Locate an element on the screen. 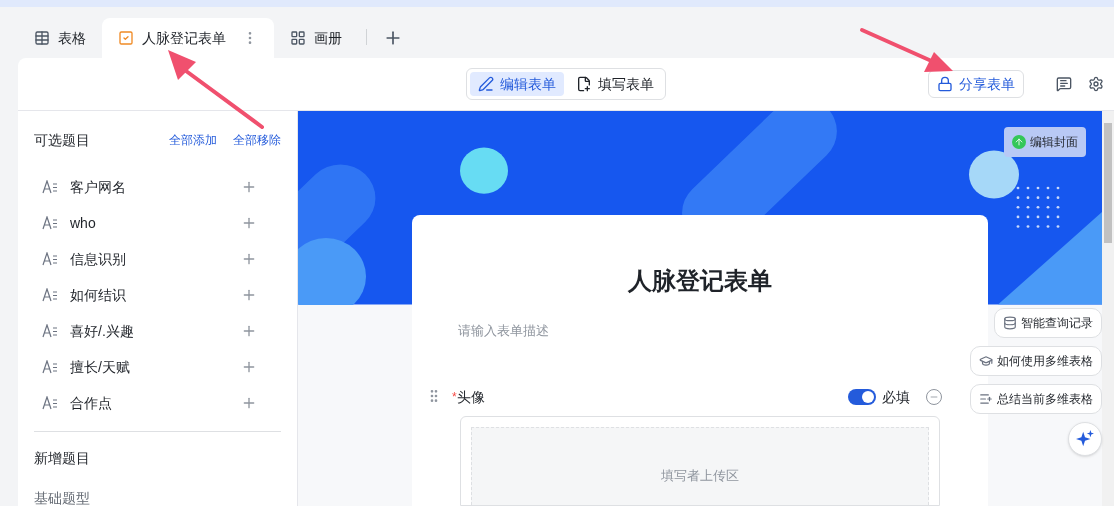 The height and width of the screenshot is (506, 1114). upload-icon is located at coordinates (1019, 142).